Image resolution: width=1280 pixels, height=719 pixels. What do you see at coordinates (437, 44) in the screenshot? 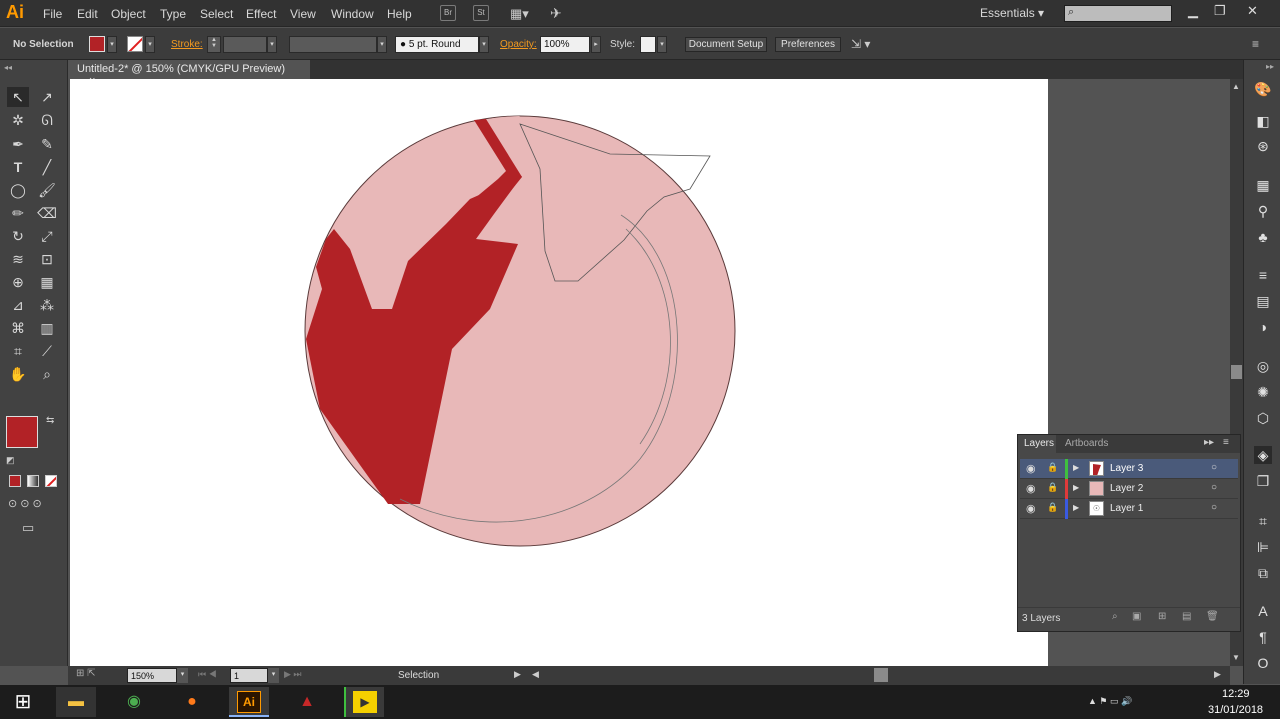
I see `brush-definition: ● 5 pt. Round` at bounding box center [437, 44].